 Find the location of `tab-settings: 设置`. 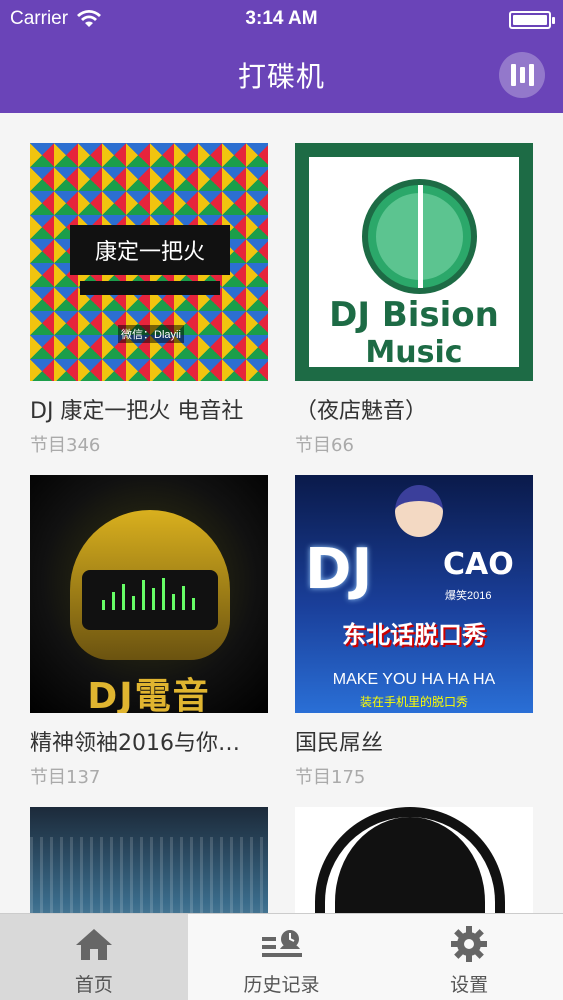

tab-settings: 设置 is located at coordinates (469, 957).